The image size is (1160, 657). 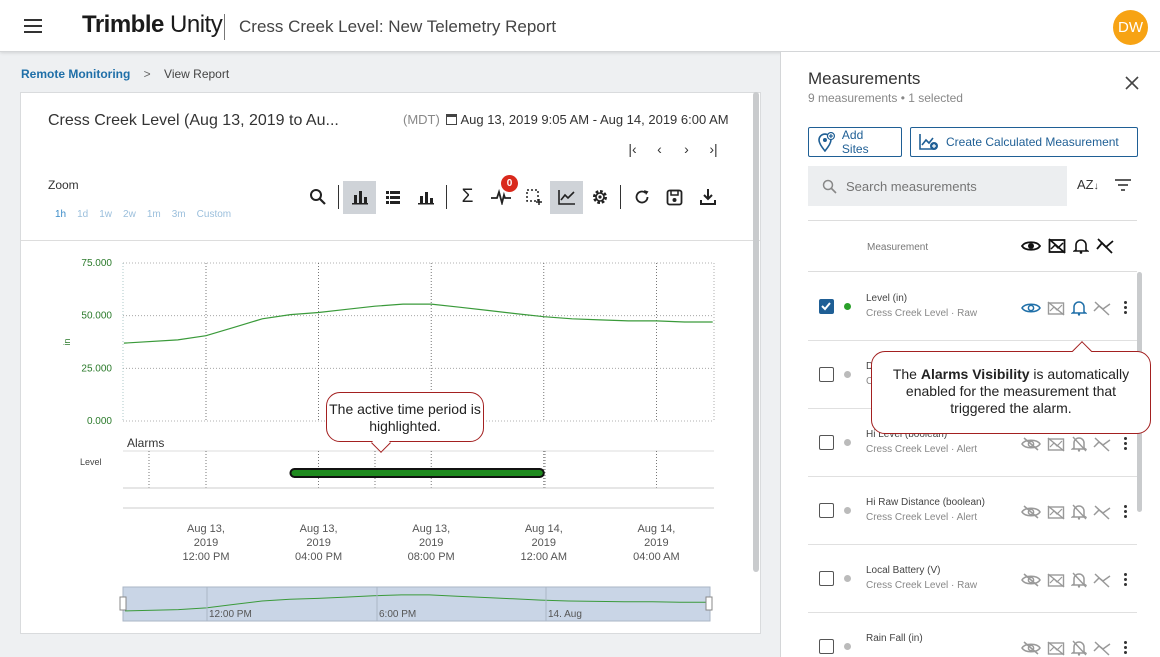 What do you see at coordinates (75, 74) in the screenshot?
I see `breadcrumb-remote-monitoring: Remote Monitoring` at bounding box center [75, 74].